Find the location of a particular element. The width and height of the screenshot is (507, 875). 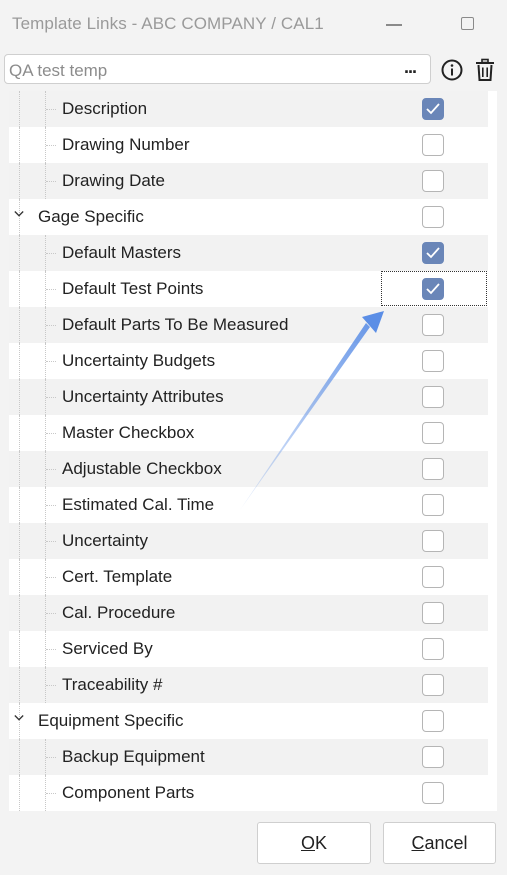

cancel-button: Cancel is located at coordinates (439, 843).